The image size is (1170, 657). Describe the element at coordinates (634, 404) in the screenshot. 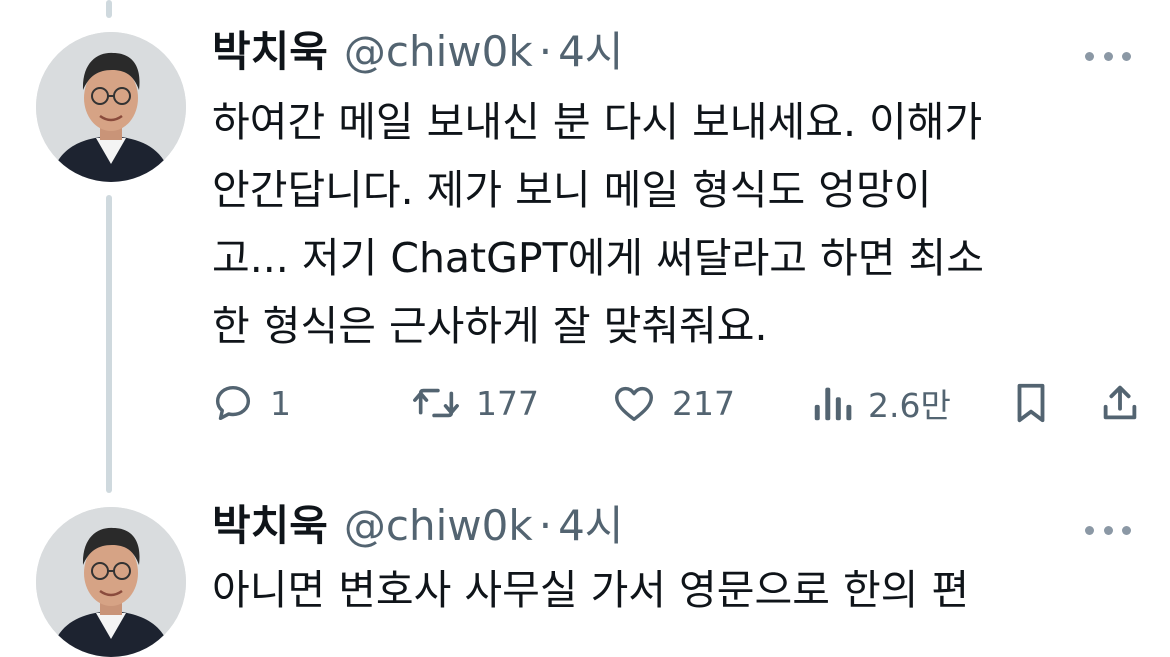

I see `like-icon` at that location.